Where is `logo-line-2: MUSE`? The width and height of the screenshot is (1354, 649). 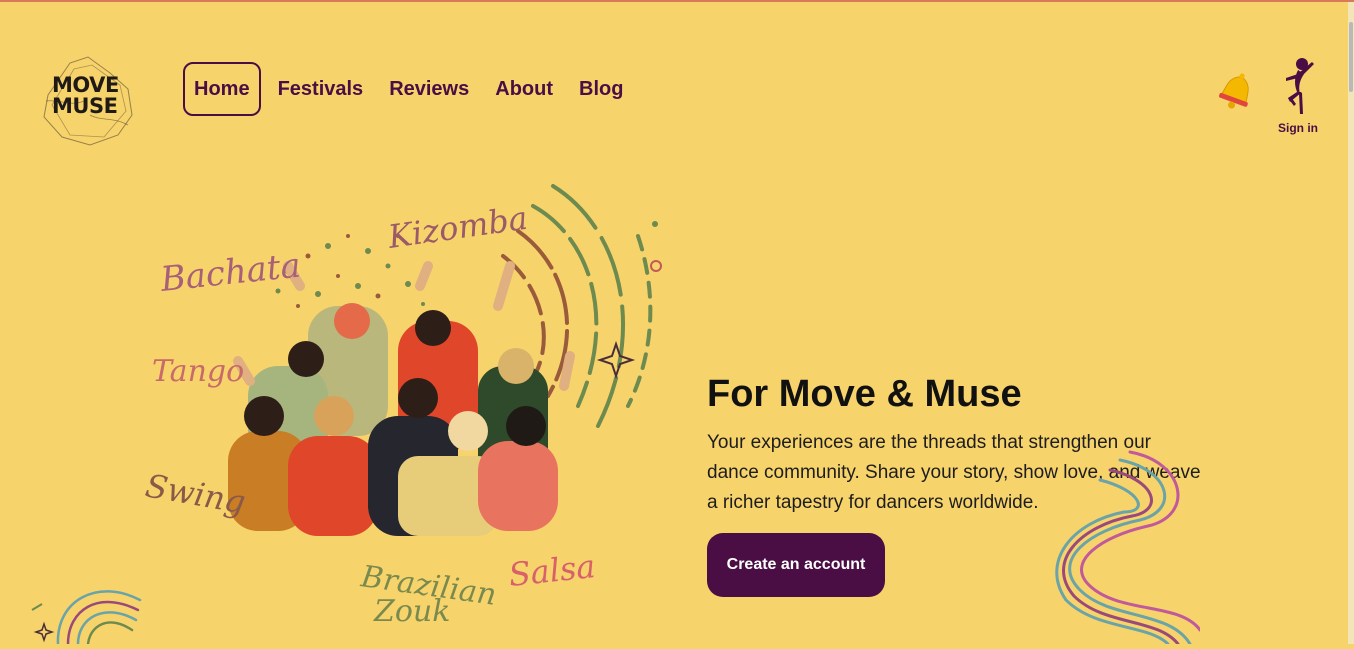
logo-line-2: MUSE is located at coordinates (85, 106).